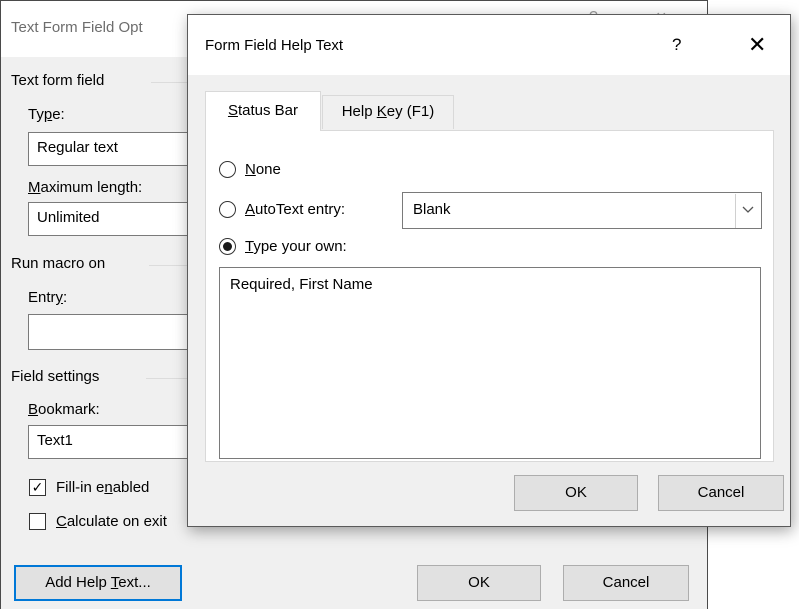  What do you see at coordinates (46, 114) in the screenshot?
I see `type-label: Type:` at bounding box center [46, 114].